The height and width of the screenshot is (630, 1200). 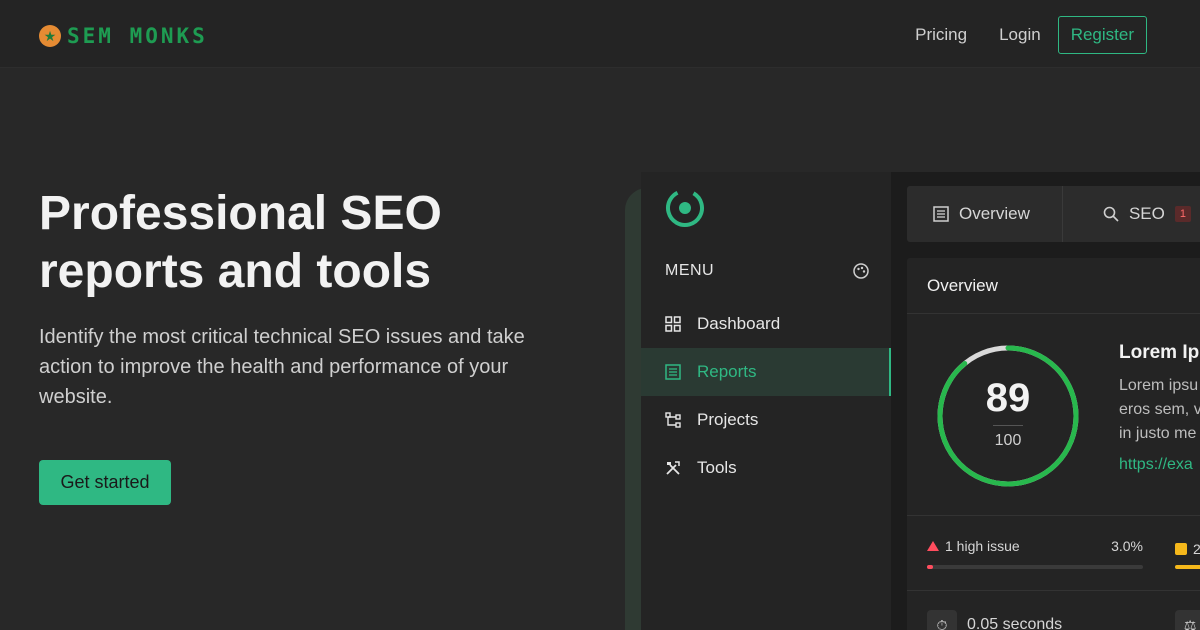 What do you see at coordinates (767, 271) in the screenshot?
I see `menu-header: MENU` at bounding box center [767, 271].